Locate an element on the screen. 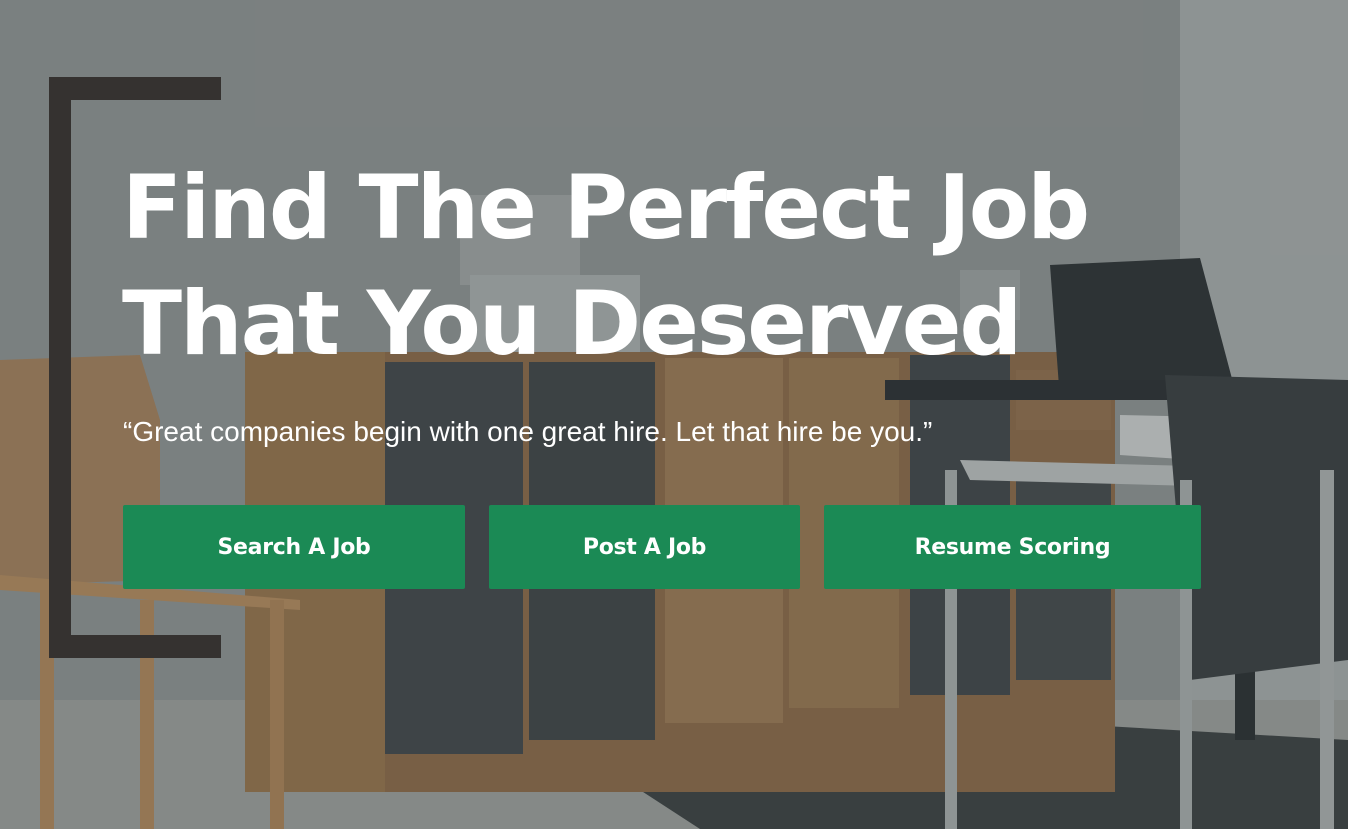 This screenshot has height=829, width=1348. search-job-button-label: Search A Job is located at coordinates (294, 547).